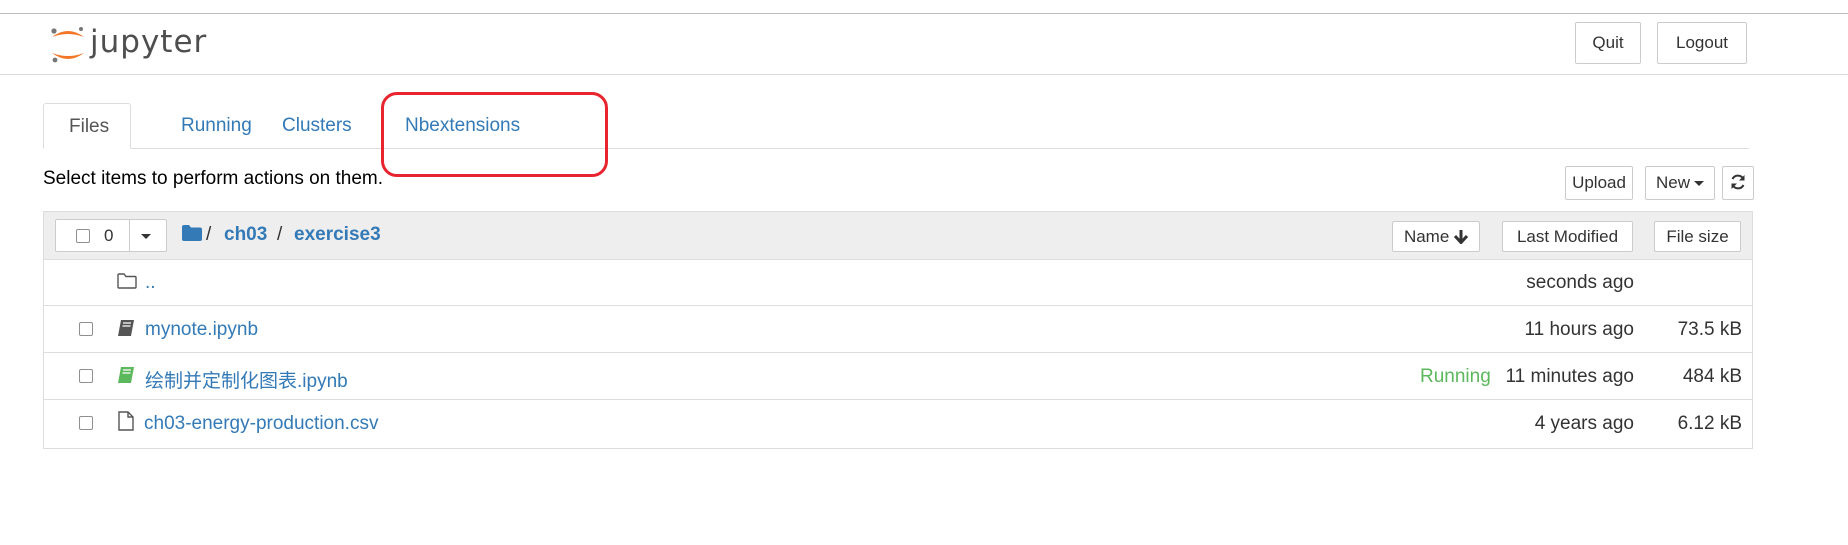 The image size is (1848, 545). Describe the element at coordinates (1569, 376) in the screenshot. I see `last-modified: 11 minutes ago` at that location.